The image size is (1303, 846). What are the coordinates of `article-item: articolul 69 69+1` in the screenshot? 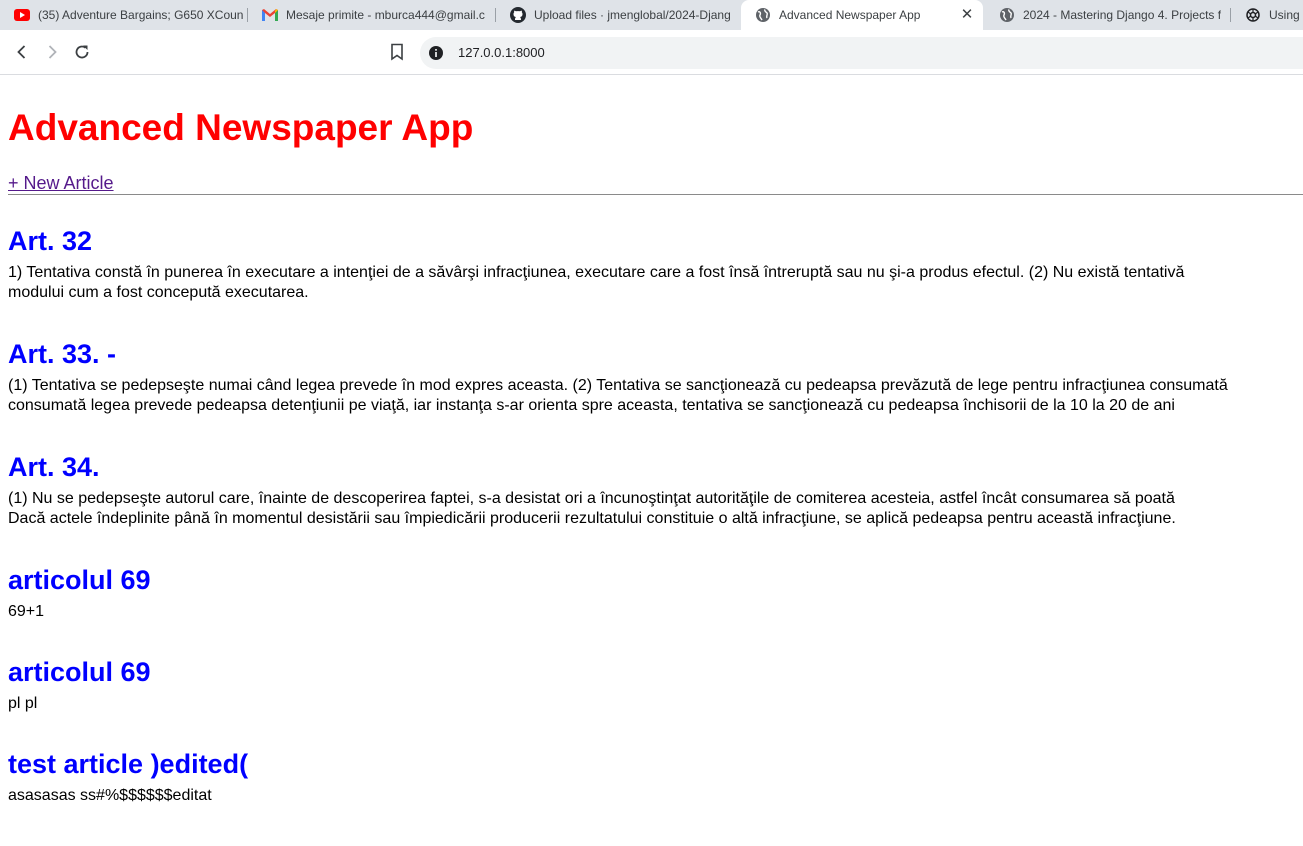 It's located at (655, 593).